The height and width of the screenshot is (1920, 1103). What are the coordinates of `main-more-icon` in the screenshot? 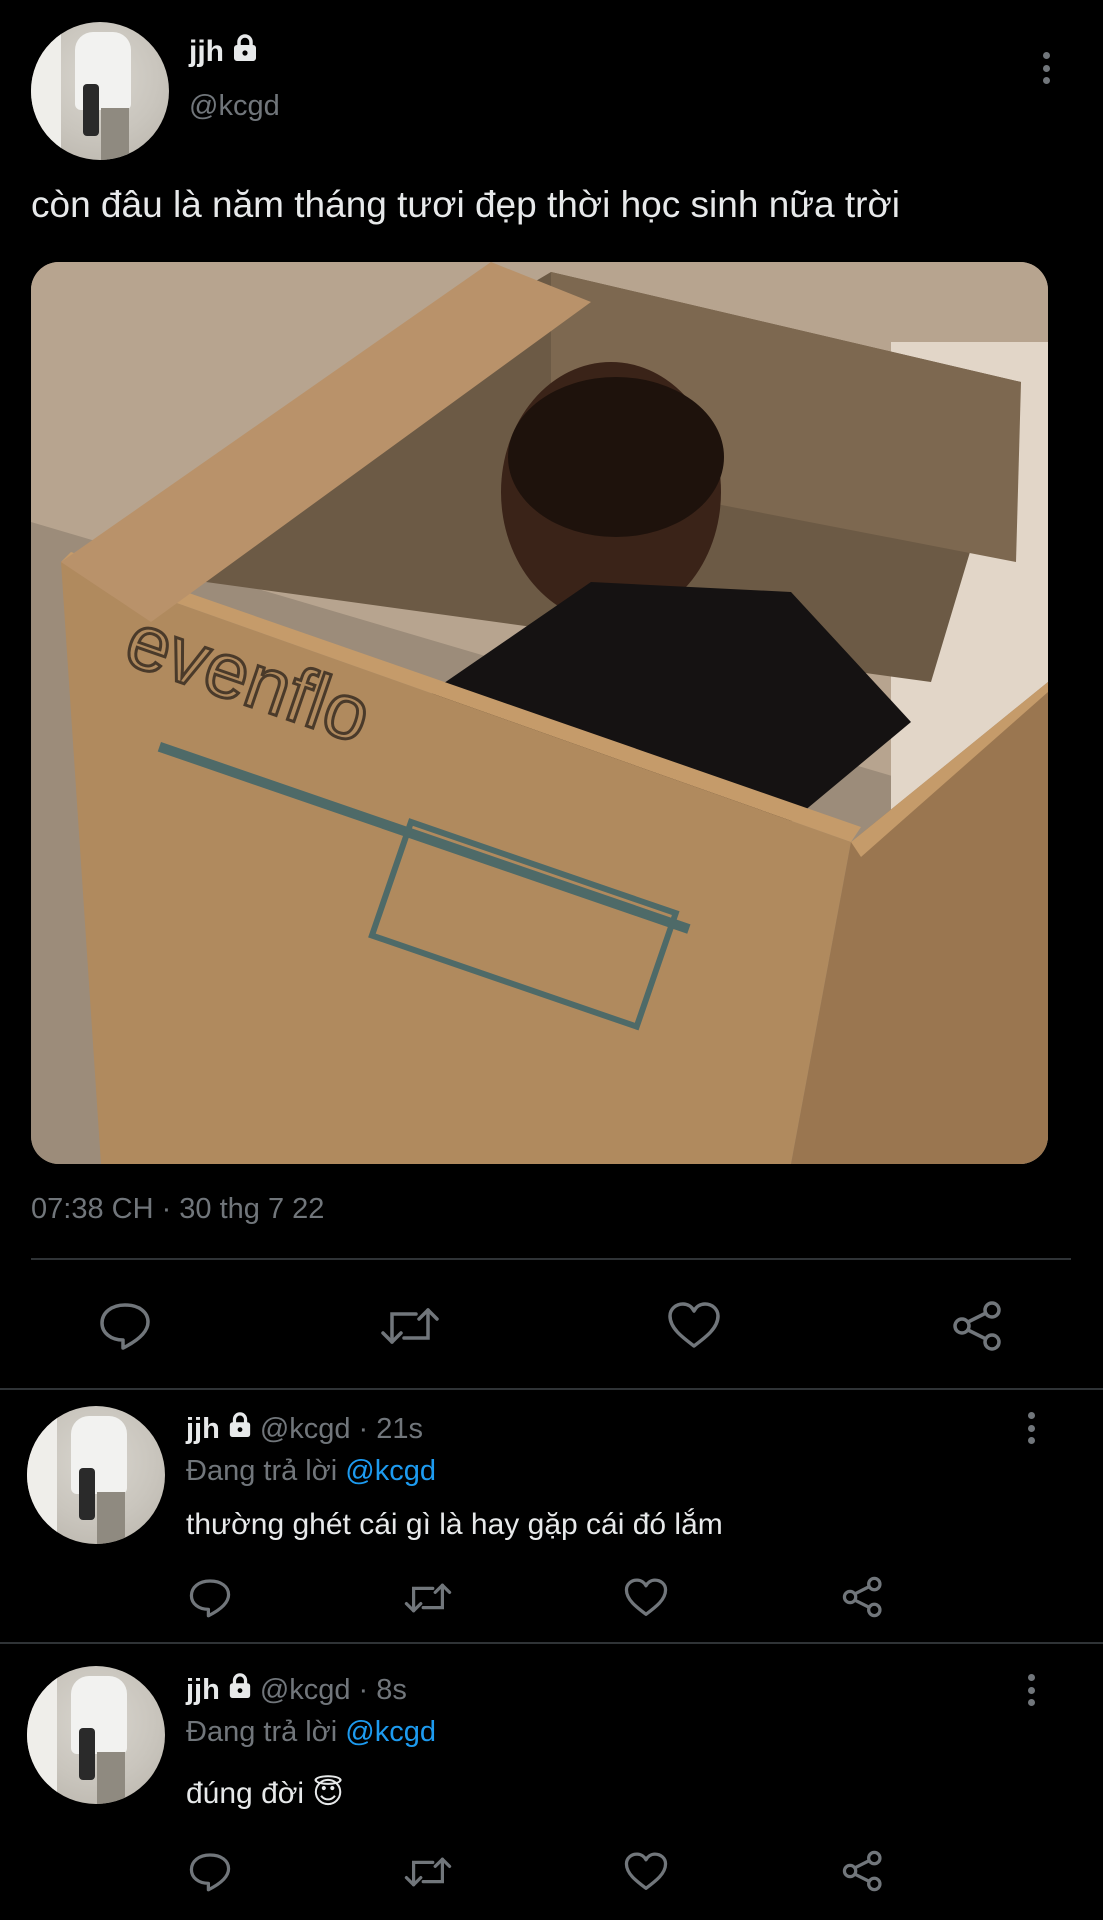 It's located at (1046, 68).